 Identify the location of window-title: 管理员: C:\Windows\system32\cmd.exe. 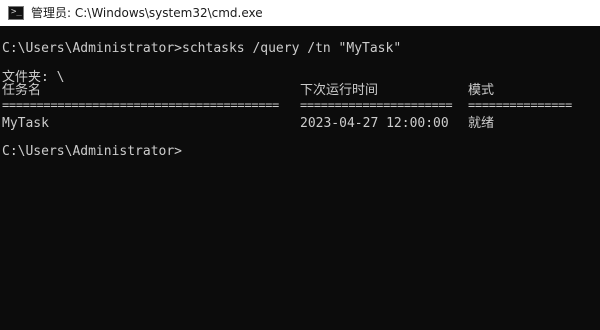
(147, 13).